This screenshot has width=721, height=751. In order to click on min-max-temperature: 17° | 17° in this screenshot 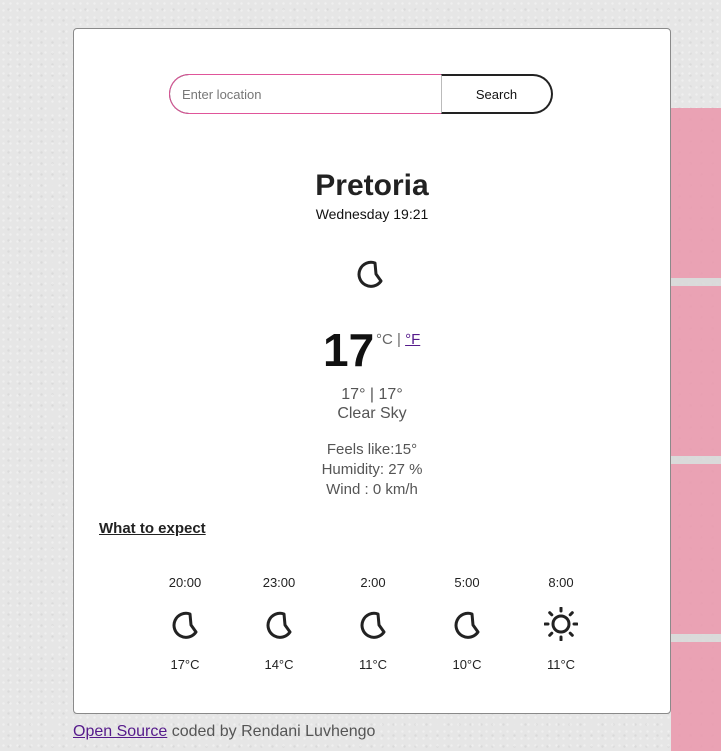, I will do `click(372, 394)`.